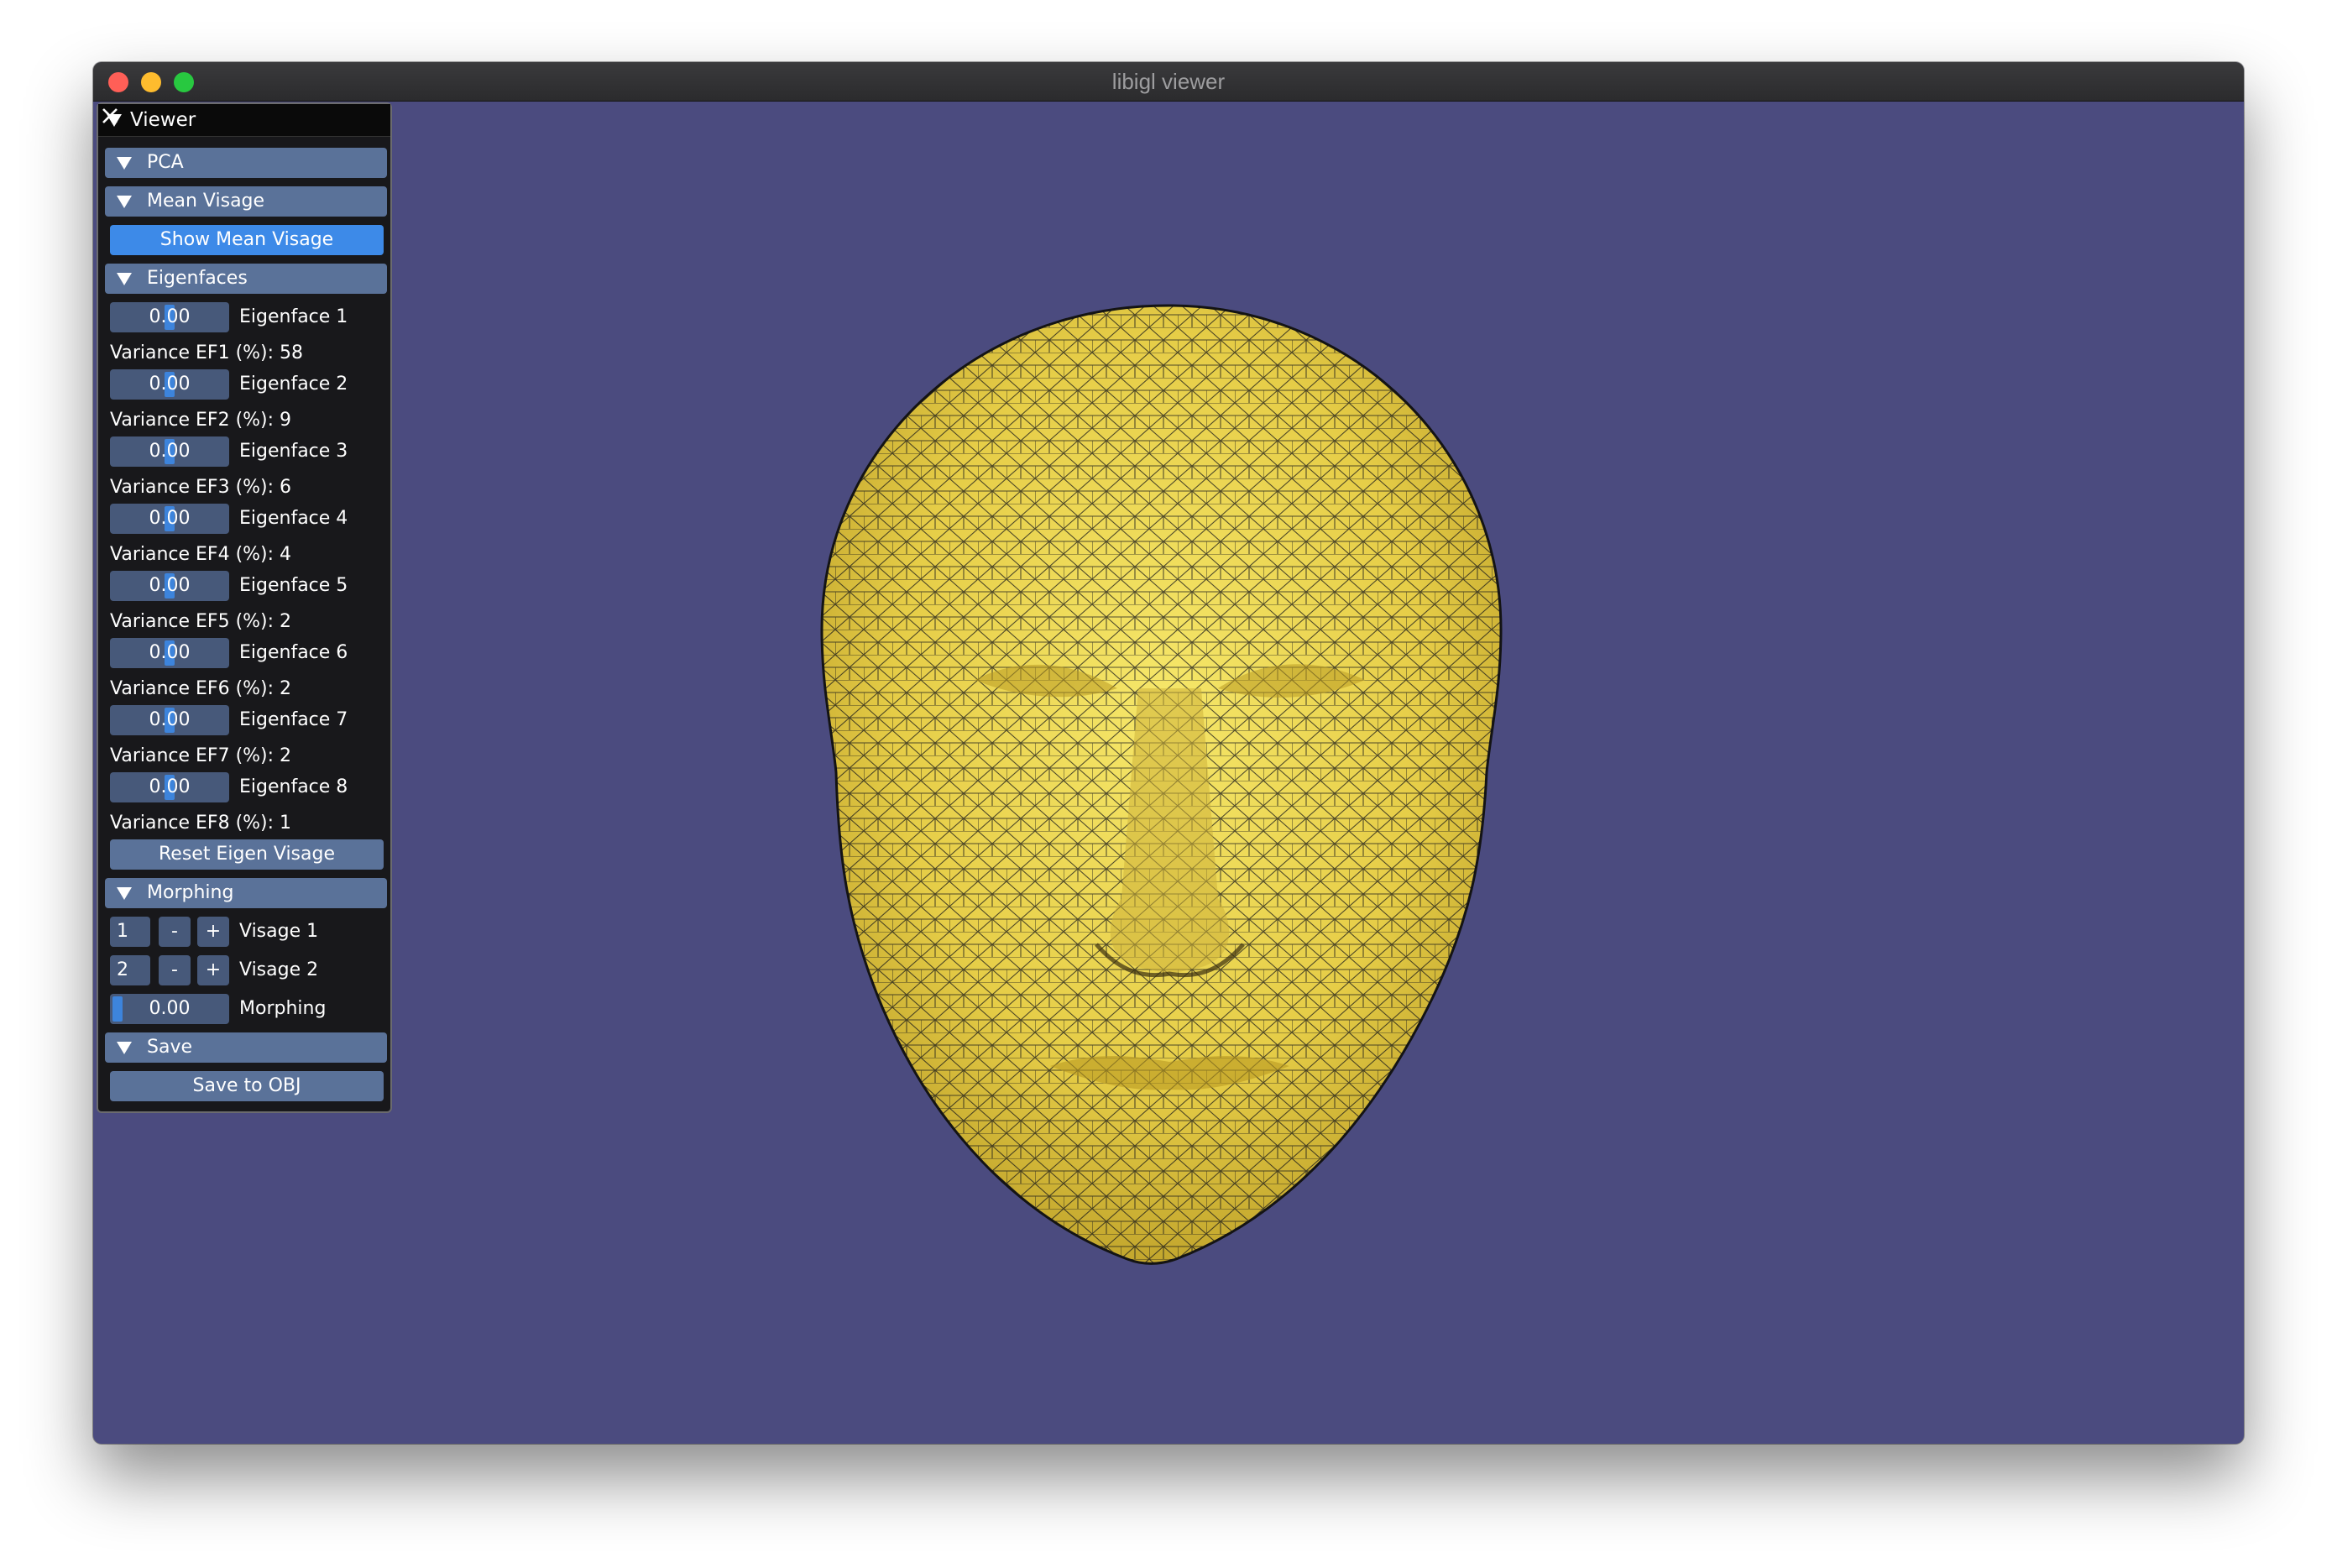 This screenshot has height=1568, width=2337. Describe the element at coordinates (206, 201) in the screenshot. I see `section-label: Mean Visage` at that location.